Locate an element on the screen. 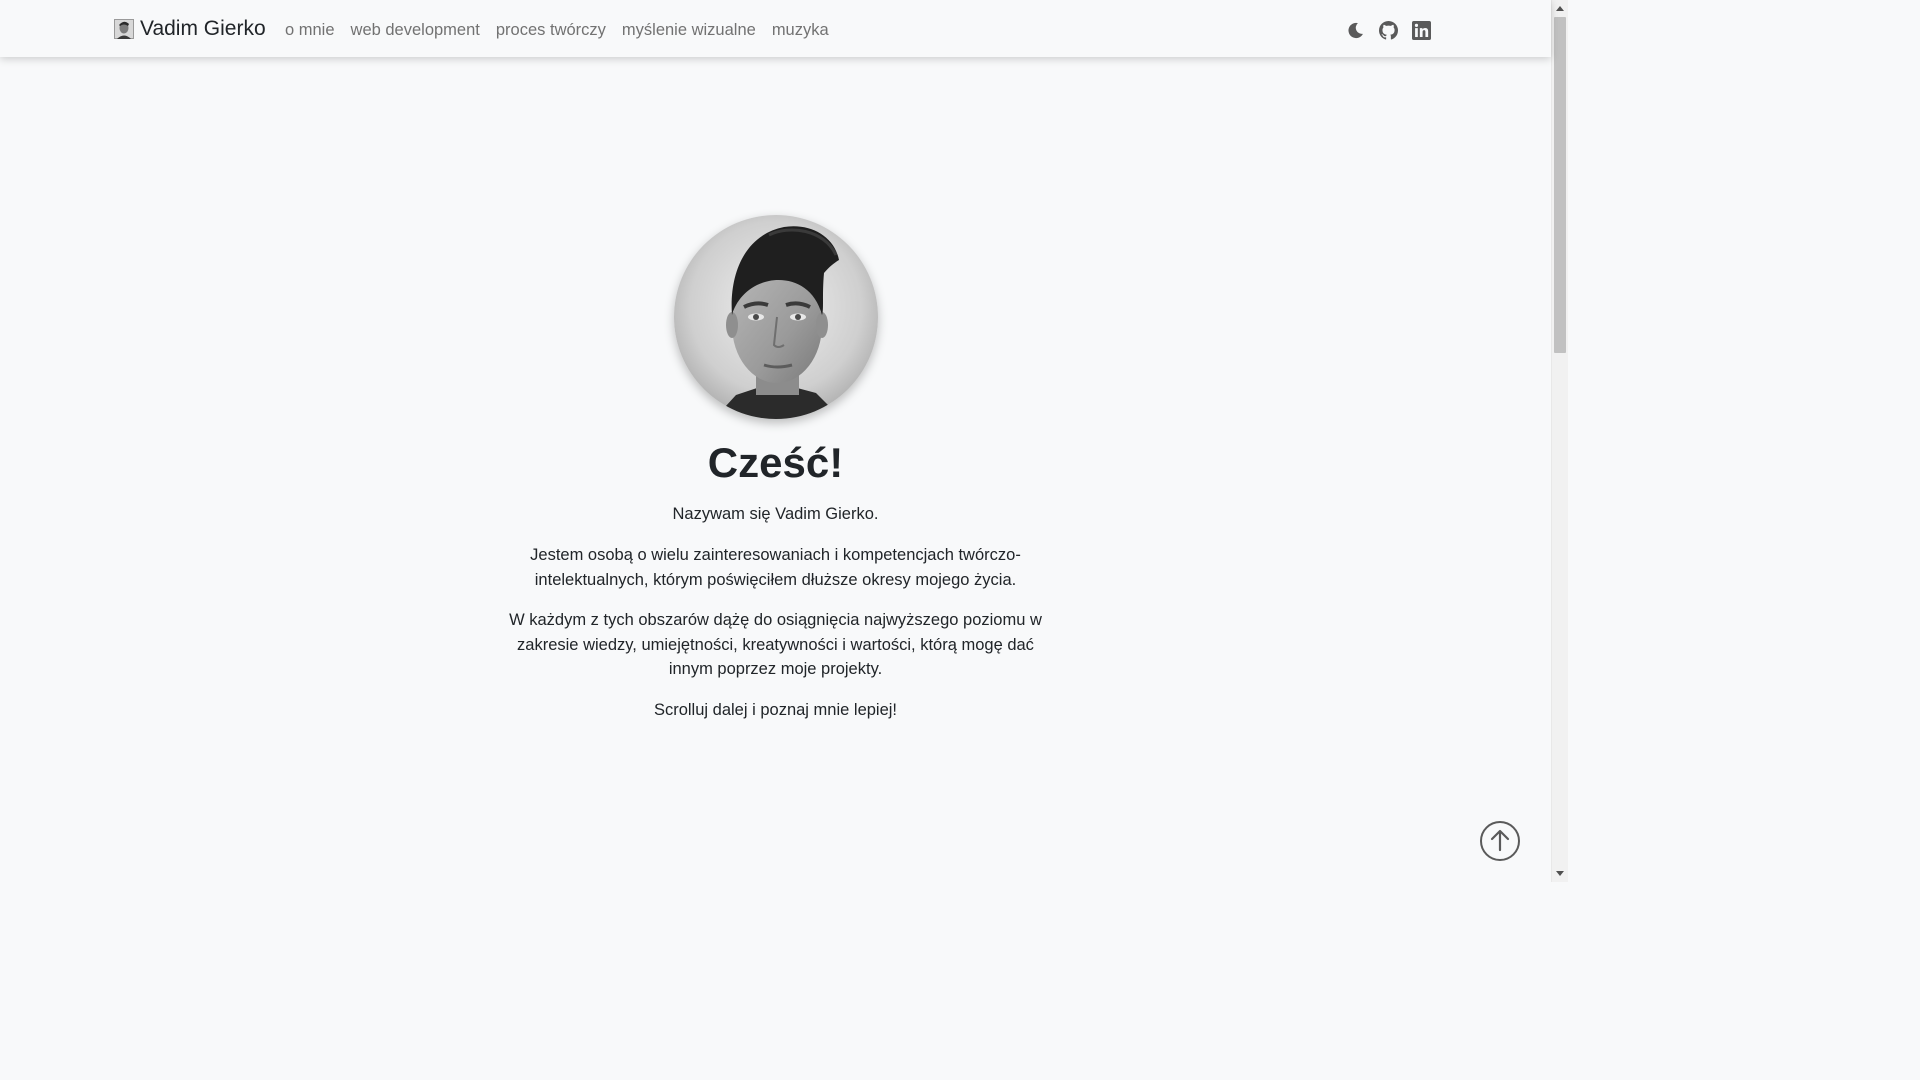  nav-link-muzyka: muzyka is located at coordinates (800, 30).